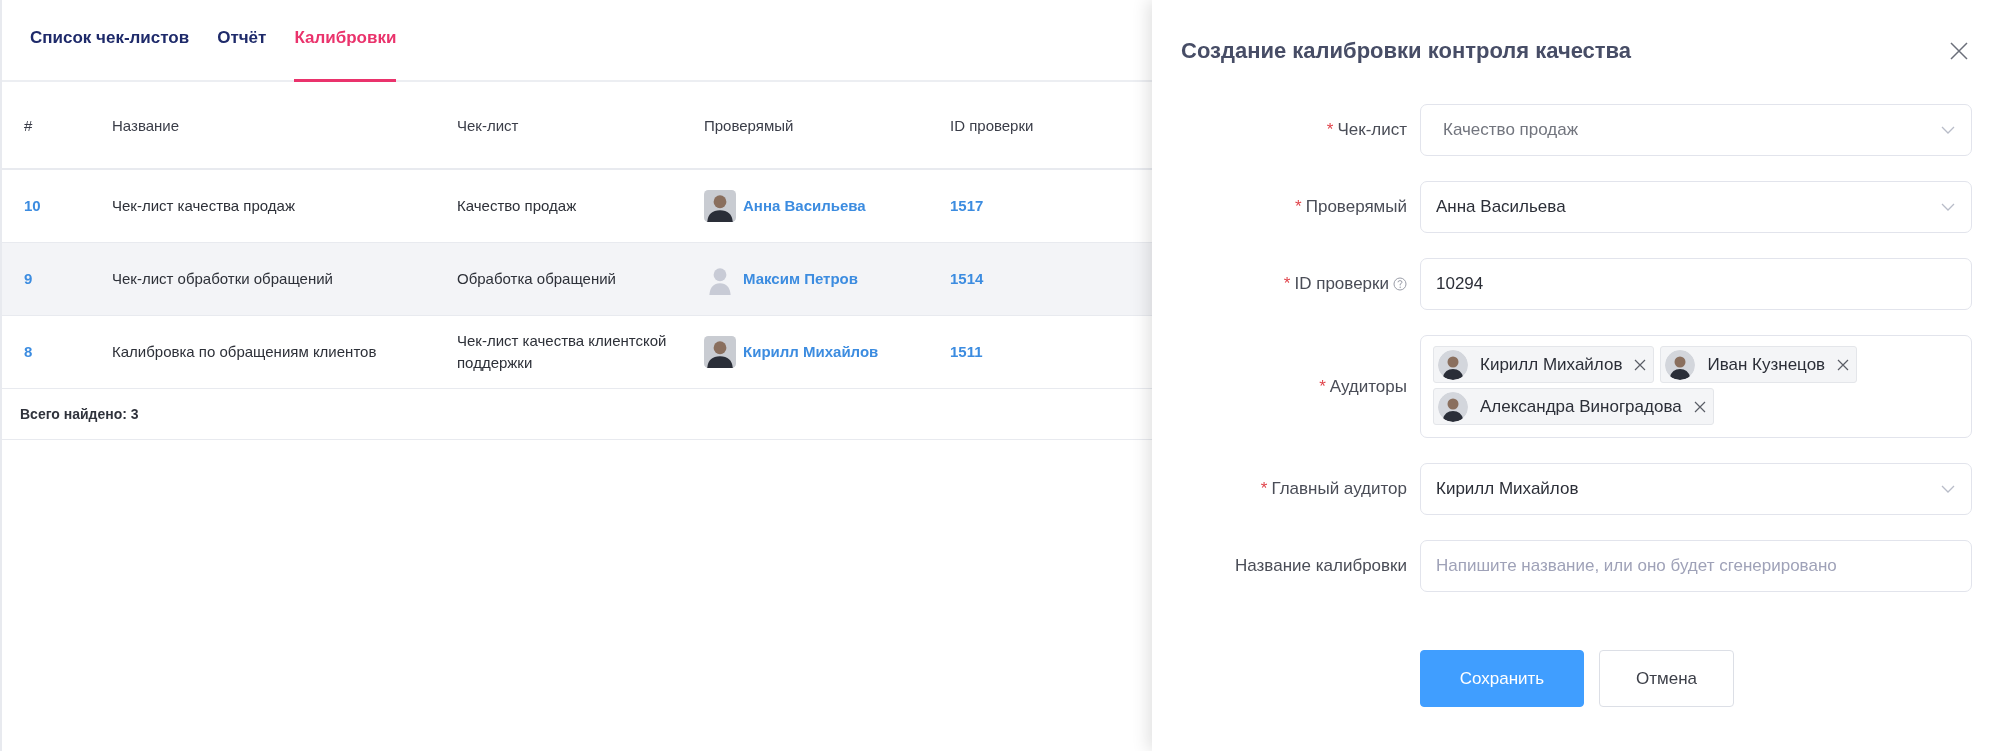  I want to click on save-button: Сохранить, so click(1502, 678).